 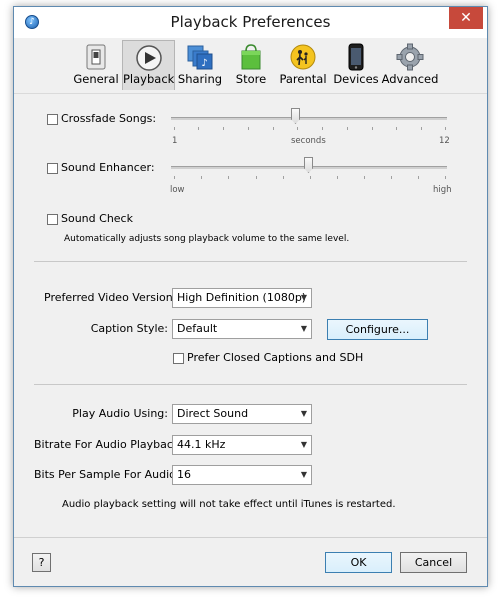 What do you see at coordinates (356, 79) in the screenshot?
I see `tab-devices-label: Devices` at bounding box center [356, 79].